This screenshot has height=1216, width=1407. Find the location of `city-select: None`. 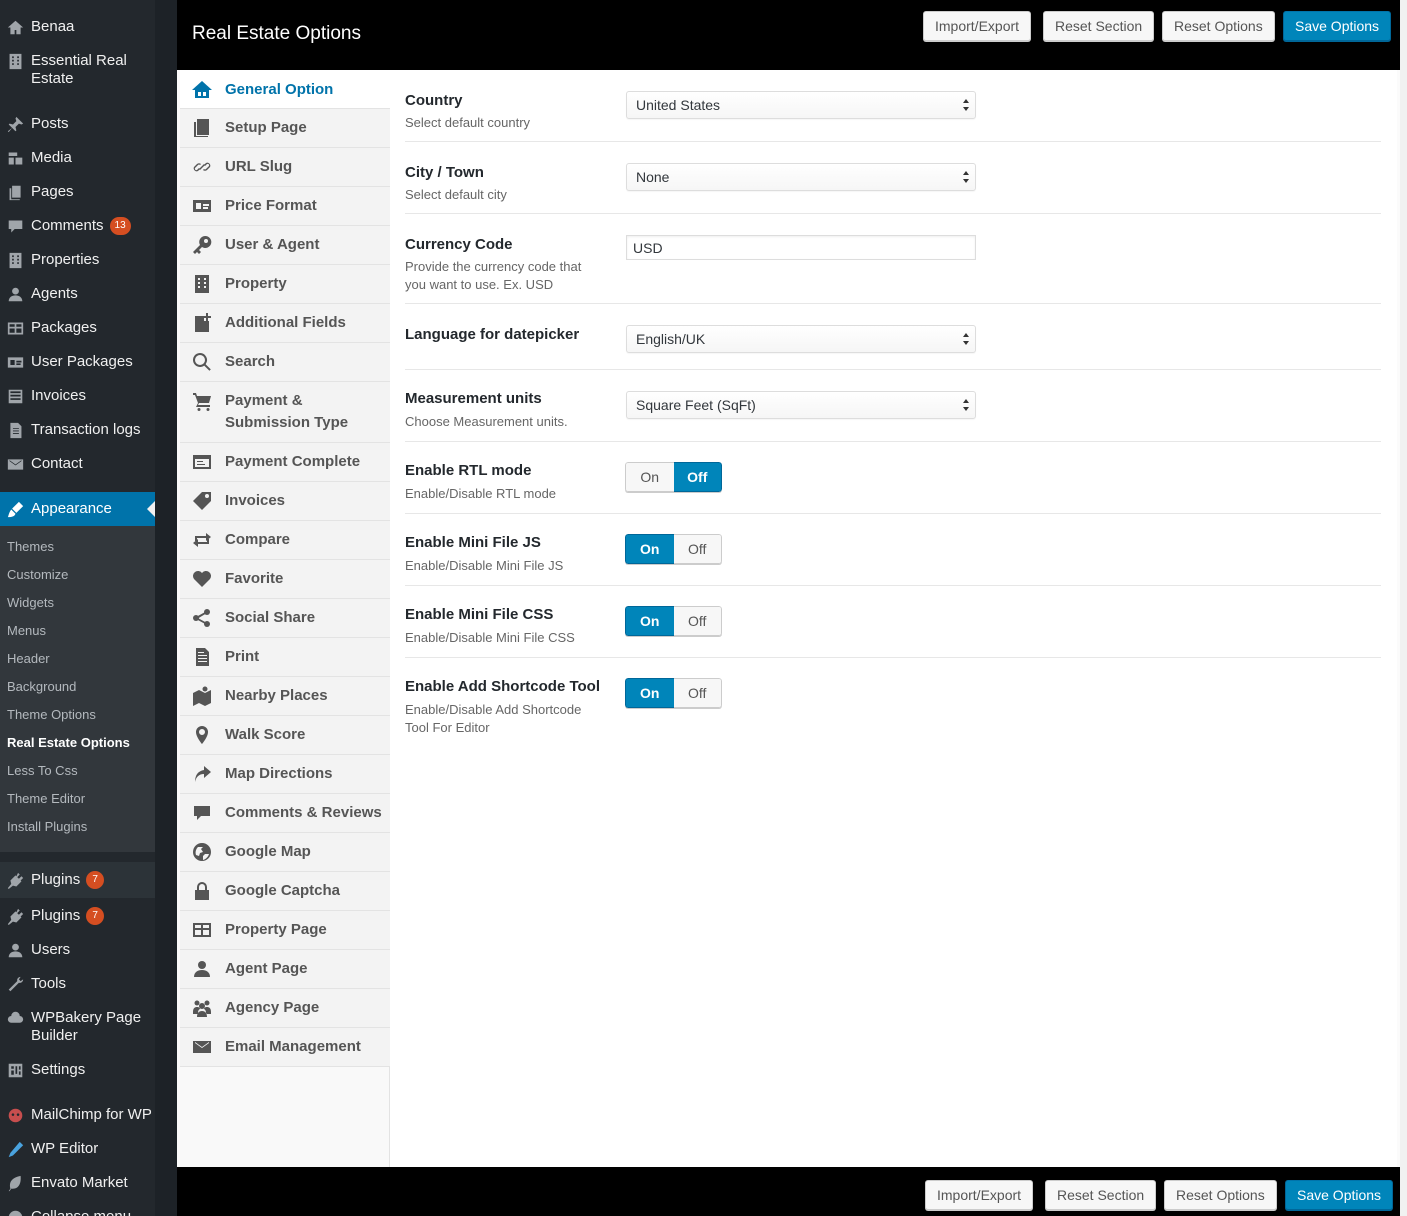

city-select: None is located at coordinates (801, 177).